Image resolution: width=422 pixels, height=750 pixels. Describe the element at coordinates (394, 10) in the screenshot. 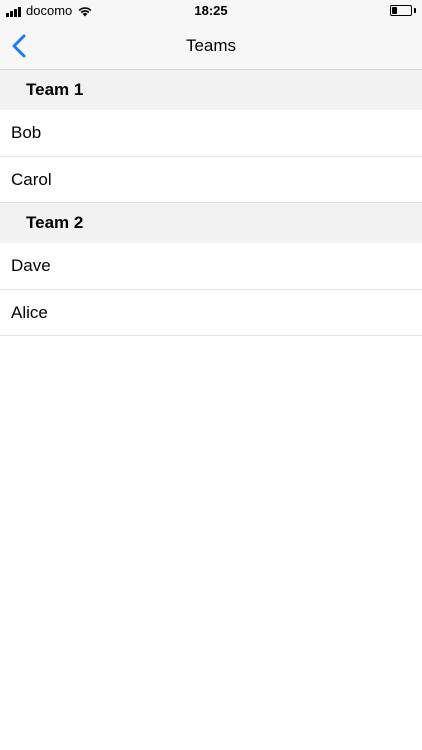

I see `battery-fill` at that location.